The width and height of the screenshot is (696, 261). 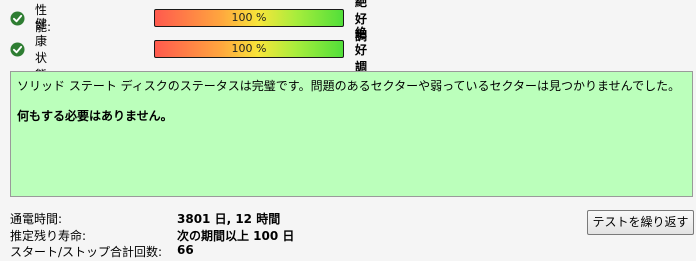 What do you see at coordinates (48, 236) in the screenshot?
I see `remaining-life-label: 推定残り寿命:` at bounding box center [48, 236].